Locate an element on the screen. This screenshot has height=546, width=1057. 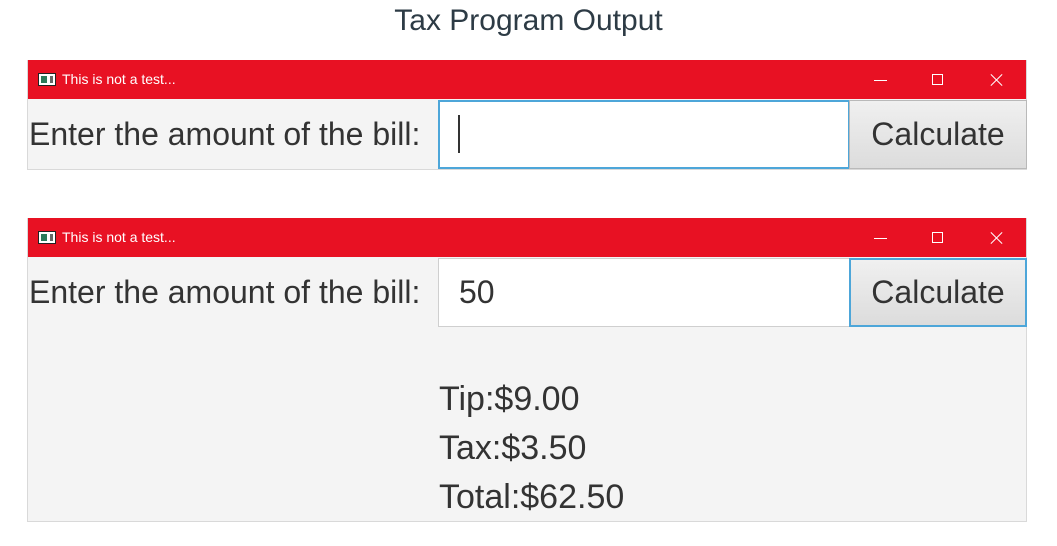
tax-result: Tax:$3.50 is located at coordinates (513, 448).